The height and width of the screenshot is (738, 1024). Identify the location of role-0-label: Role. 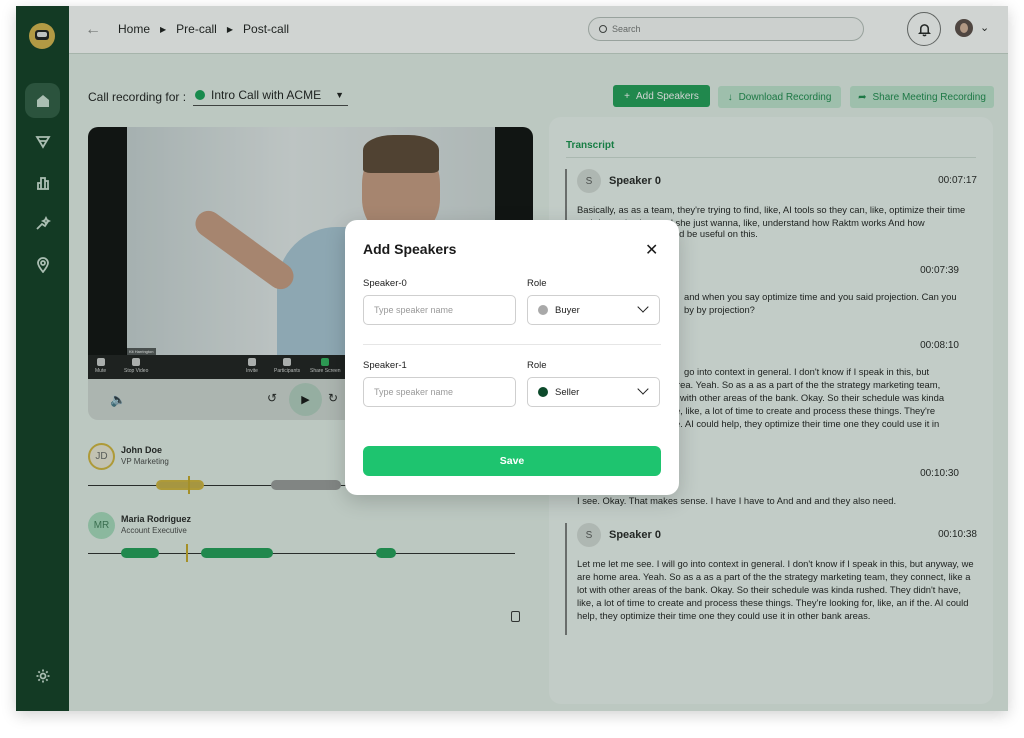
(537, 283).